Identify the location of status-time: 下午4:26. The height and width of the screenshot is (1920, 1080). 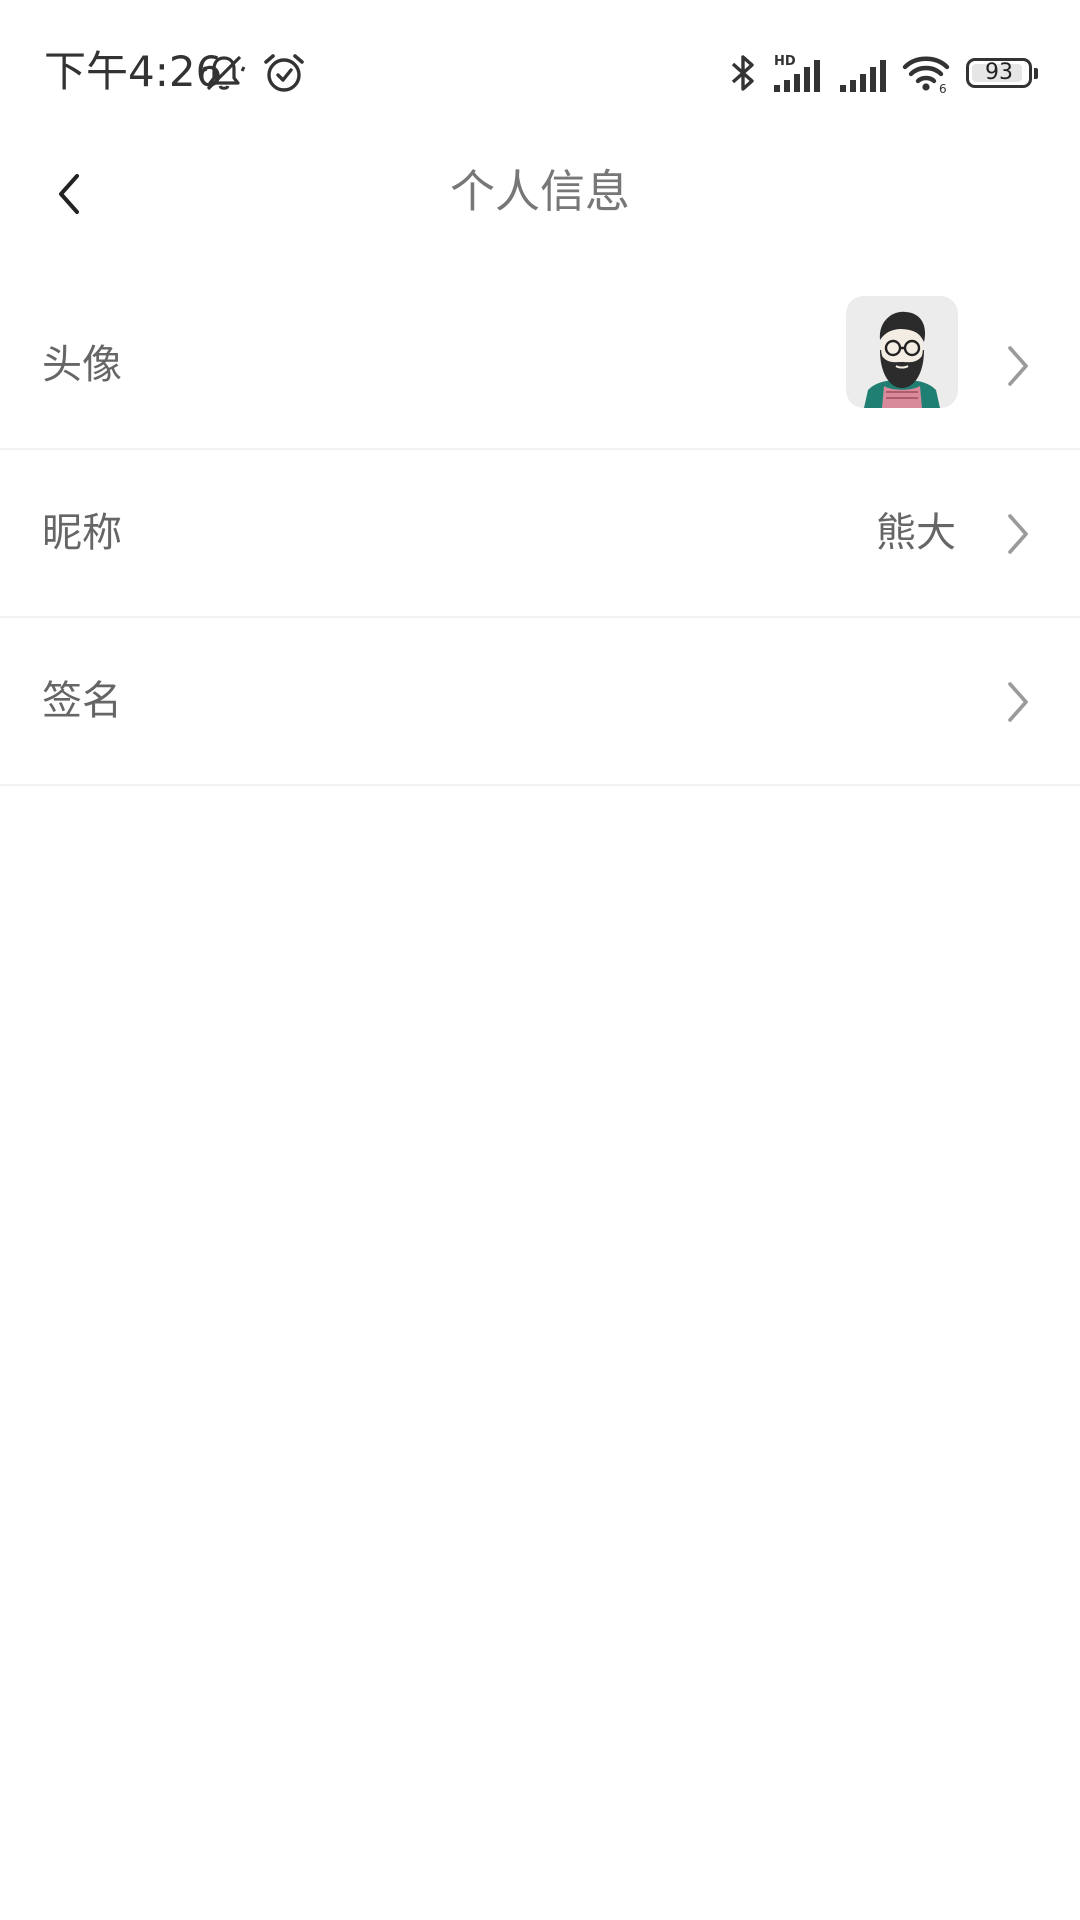
(133, 71).